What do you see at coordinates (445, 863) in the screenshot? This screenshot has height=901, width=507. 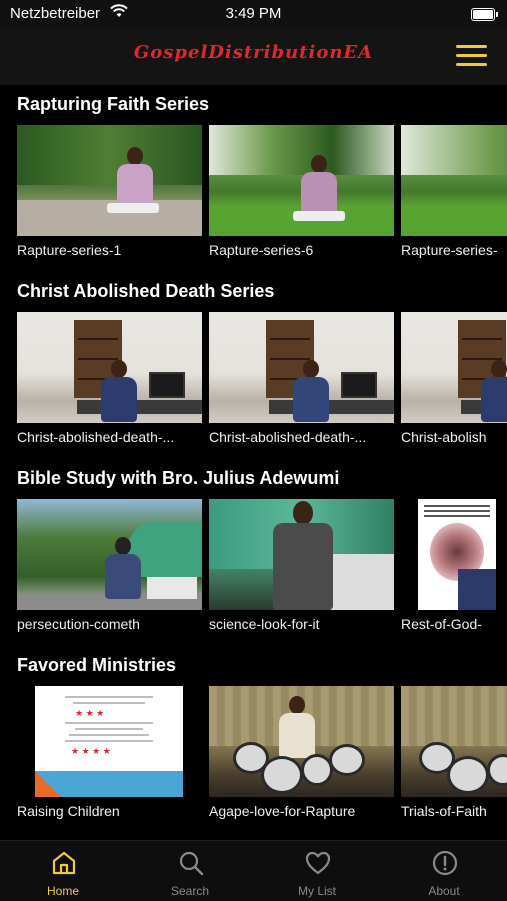 I see `info-icon` at bounding box center [445, 863].